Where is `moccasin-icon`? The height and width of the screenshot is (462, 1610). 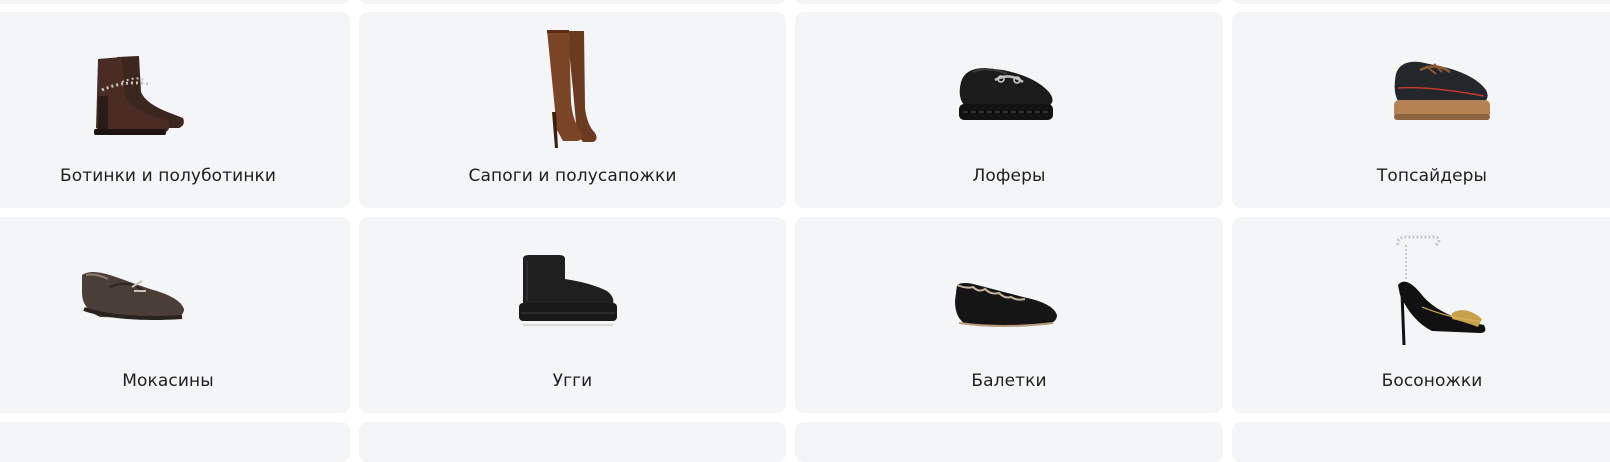 moccasin-icon is located at coordinates (133, 296).